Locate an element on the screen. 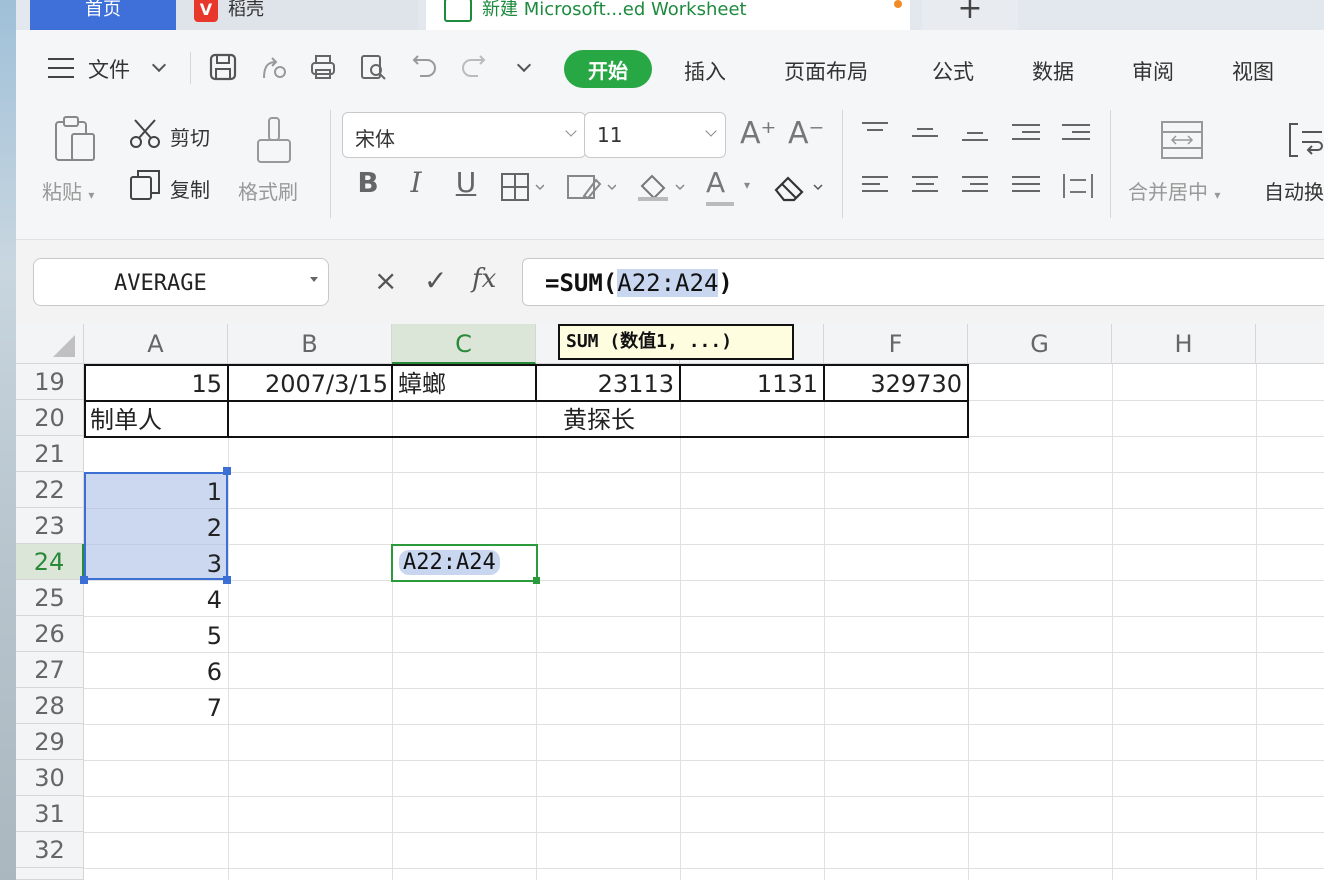  cell-f19: 329730 is located at coordinates (895, 384).